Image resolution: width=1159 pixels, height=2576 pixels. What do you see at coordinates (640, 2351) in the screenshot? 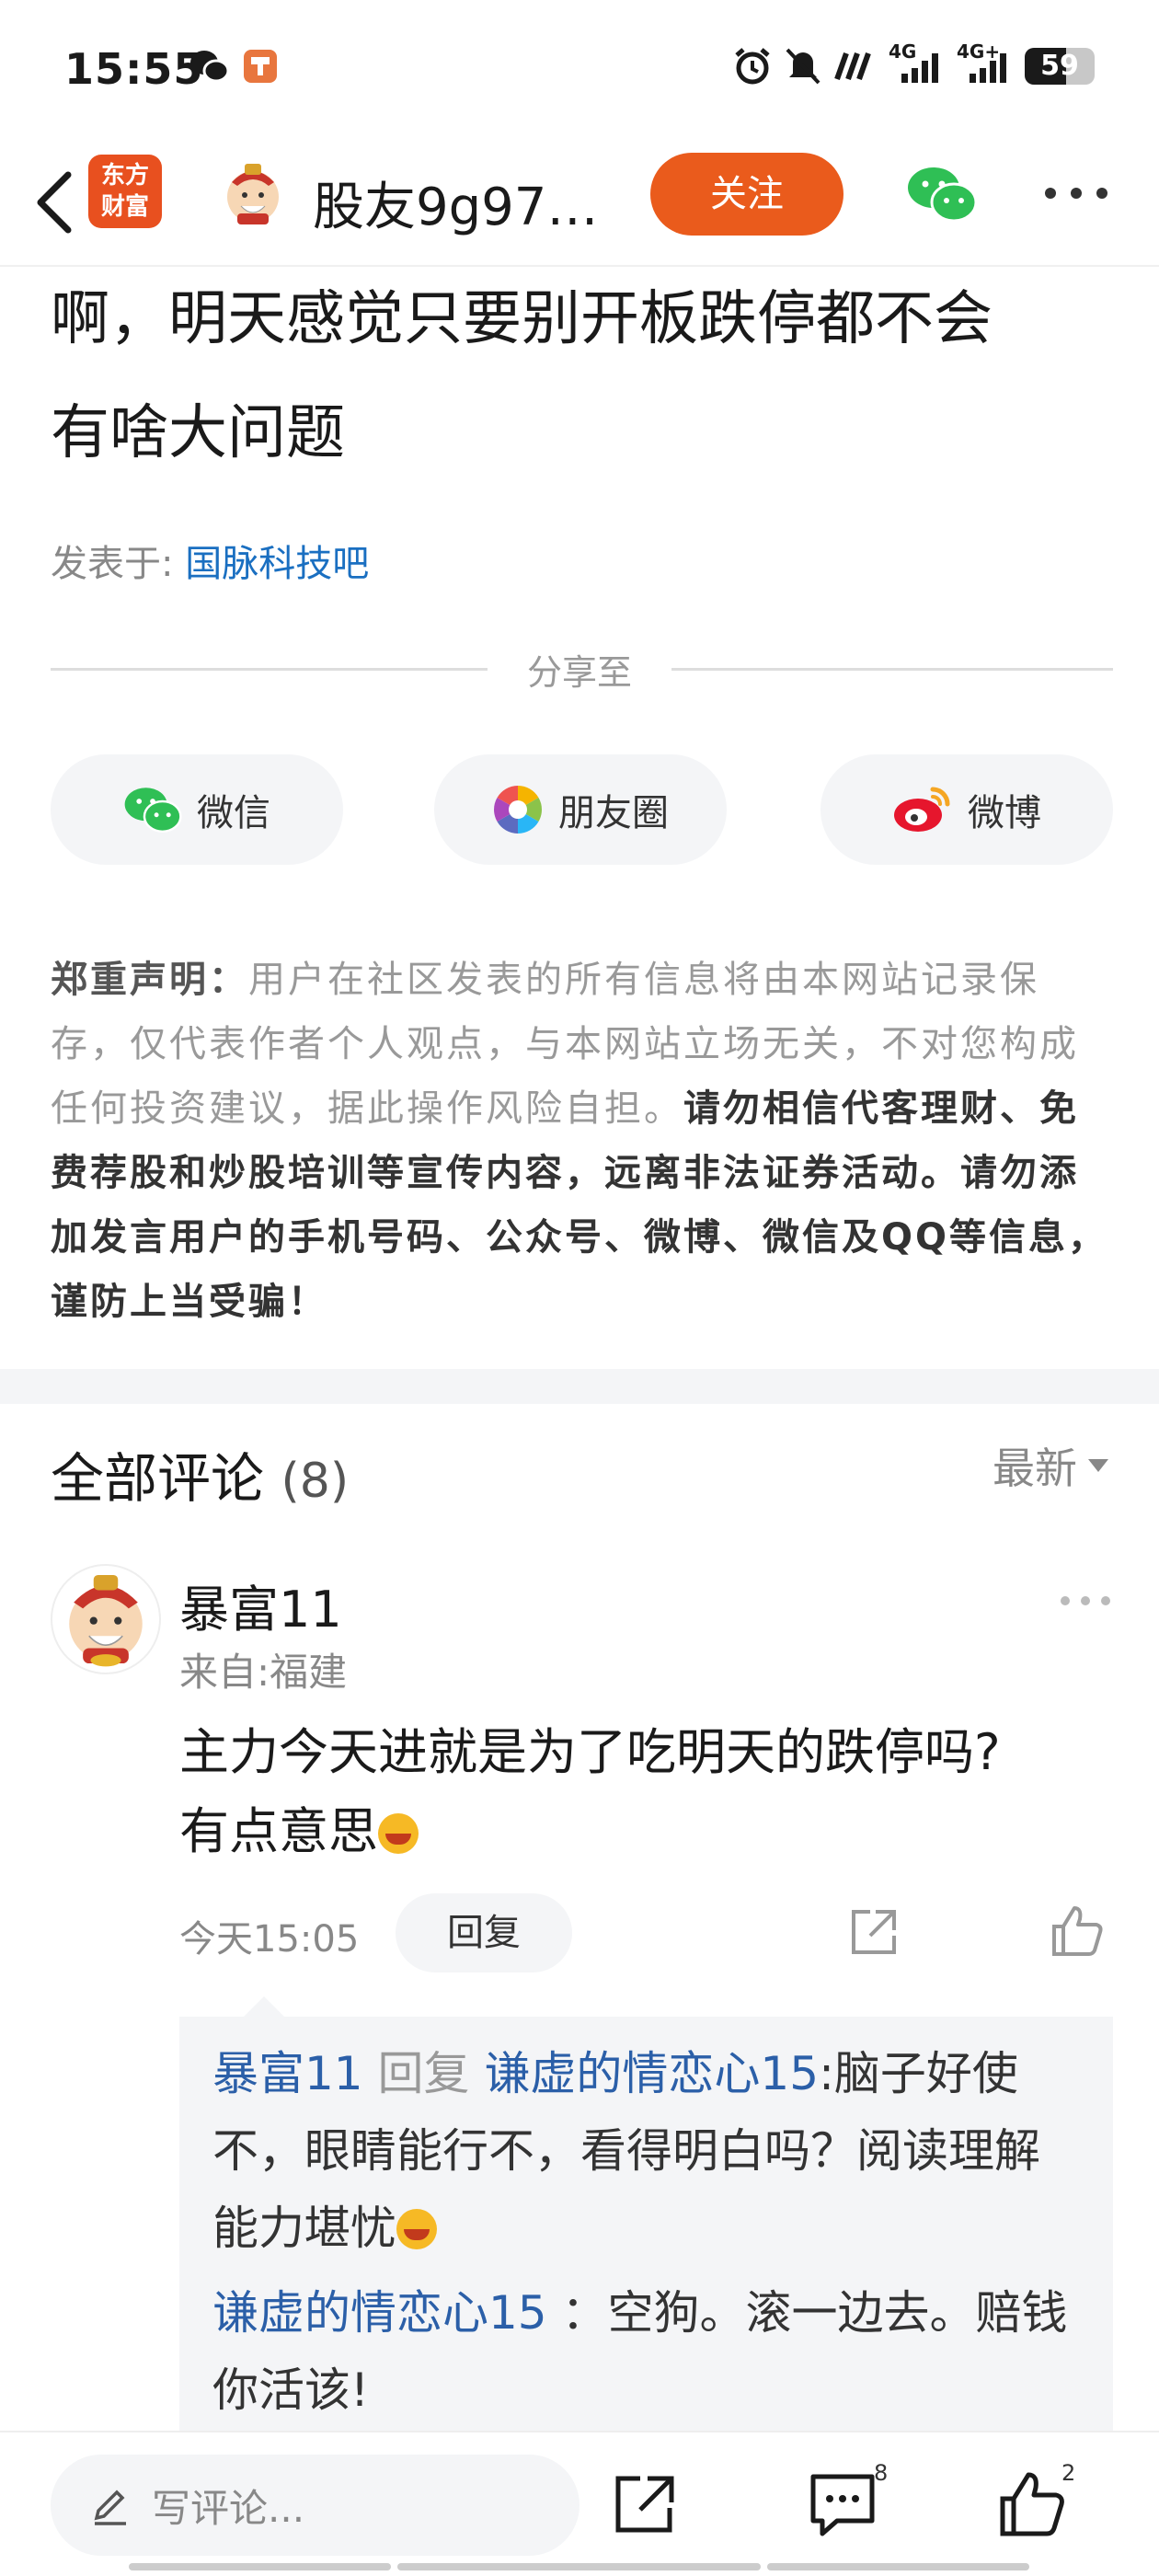
I see `reply-item: 谦虚的情恋心15 ：空狗。滚一边去。赔钱你活该!` at bounding box center [640, 2351].